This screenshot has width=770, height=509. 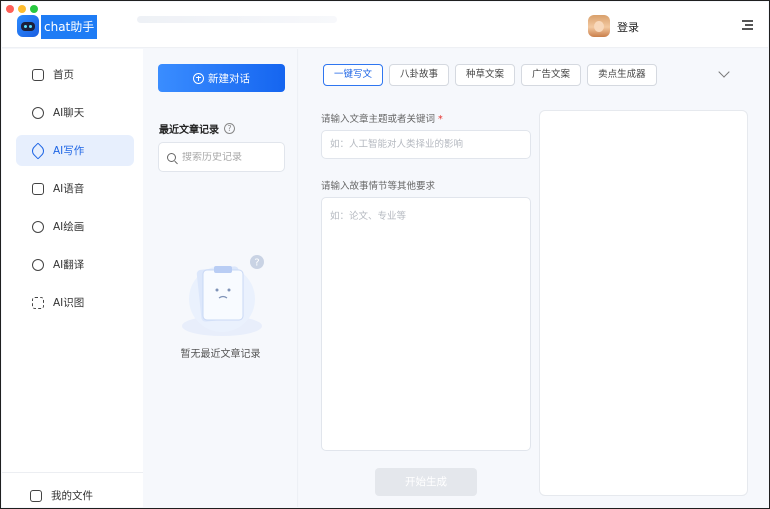 I want to click on chevron-down-icon, so click(x=724, y=72).